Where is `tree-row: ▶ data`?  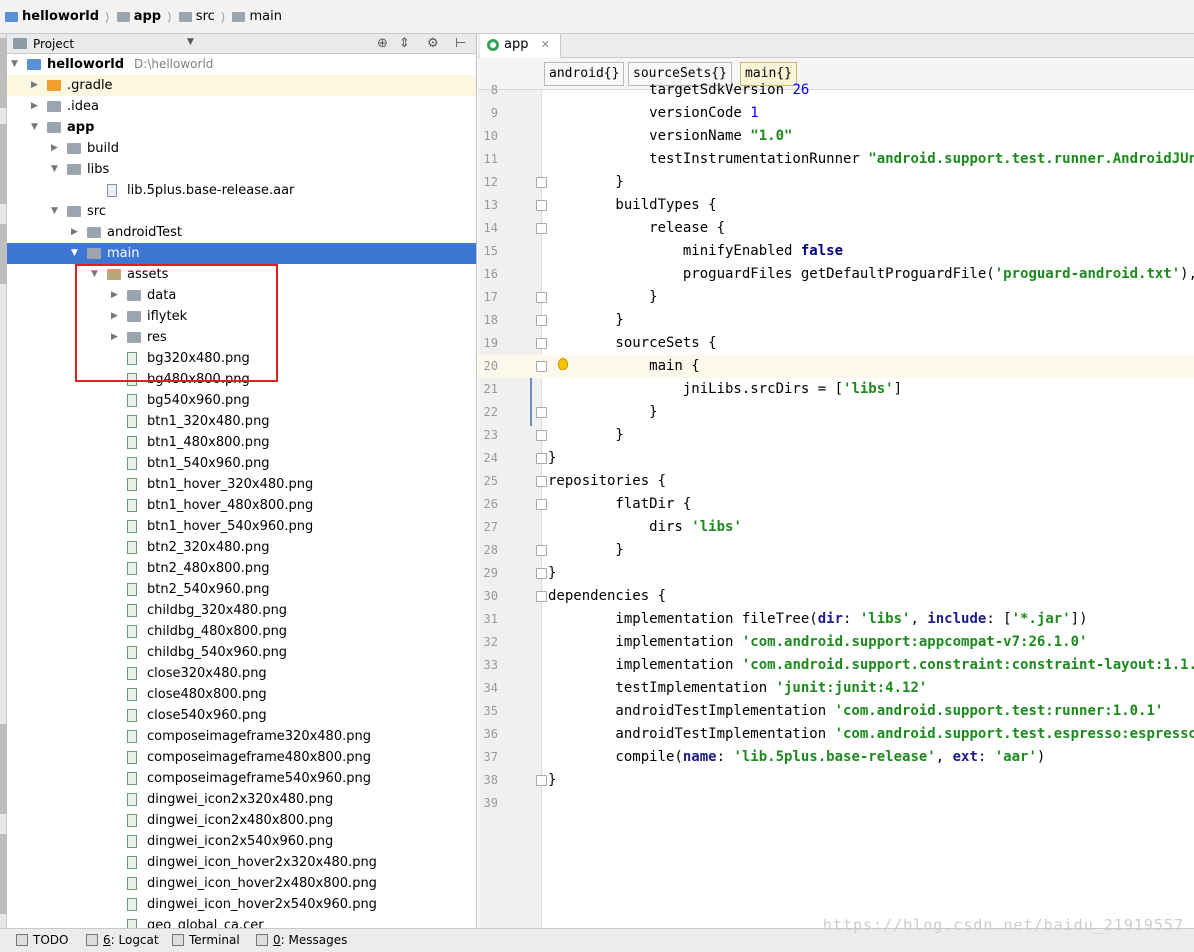
tree-row: ▶ data is located at coordinates (241, 295).